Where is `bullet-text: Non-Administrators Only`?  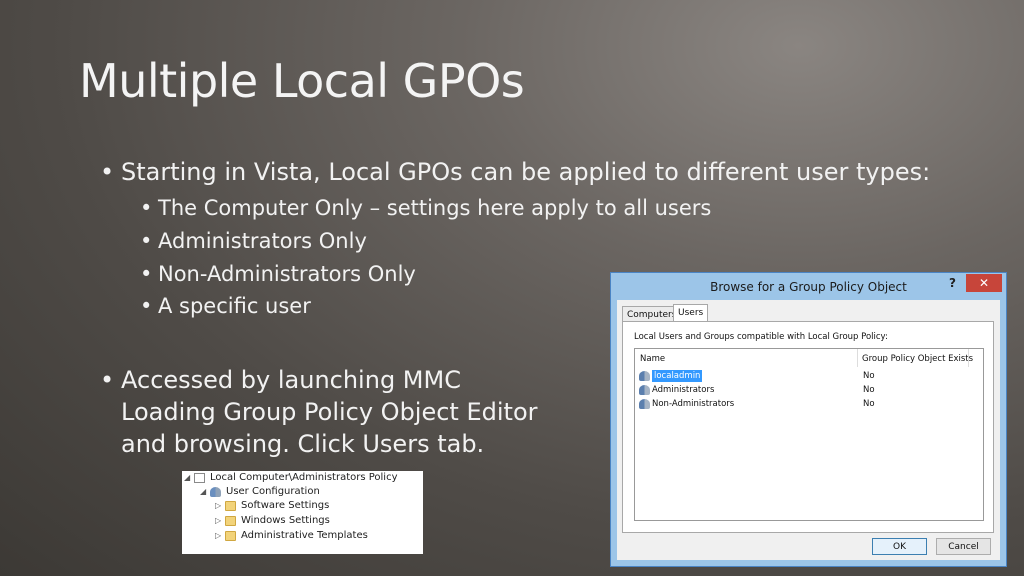
bullet-text: Non-Administrators Only is located at coordinates (287, 274).